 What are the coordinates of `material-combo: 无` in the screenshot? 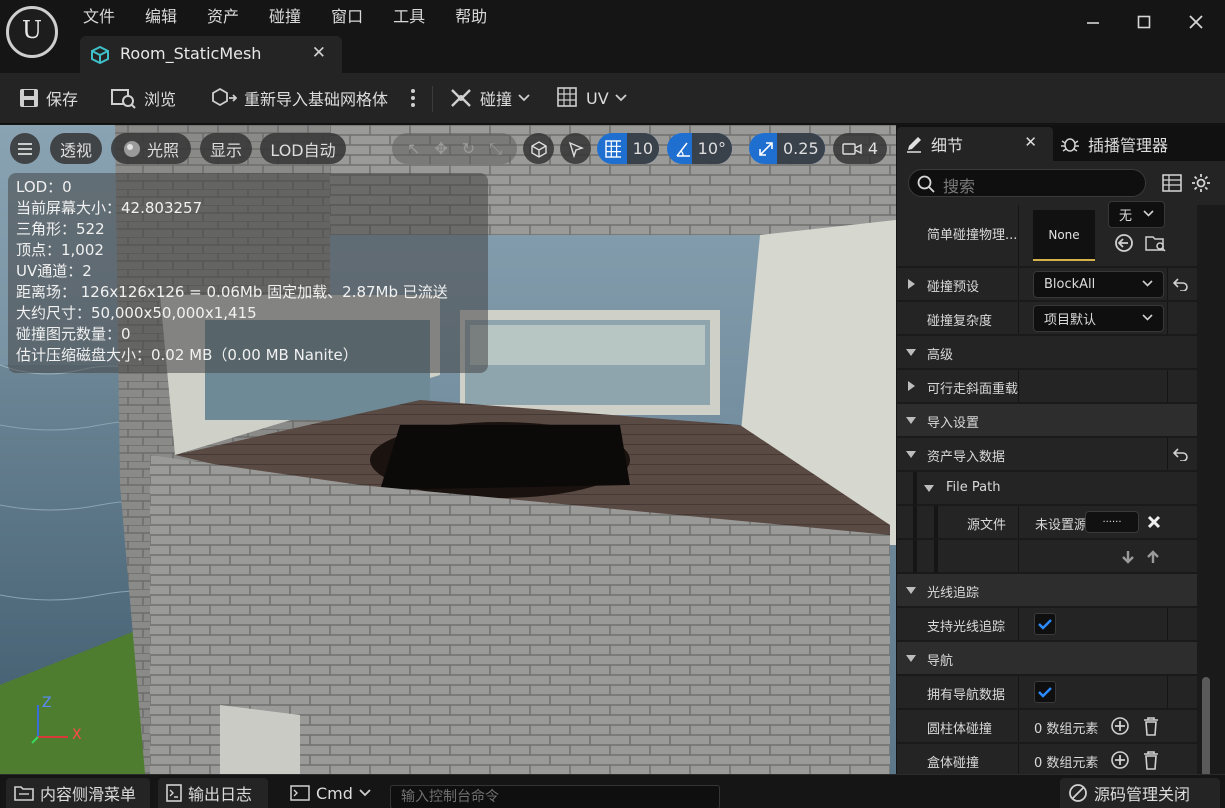 It's located at (1136, 214).